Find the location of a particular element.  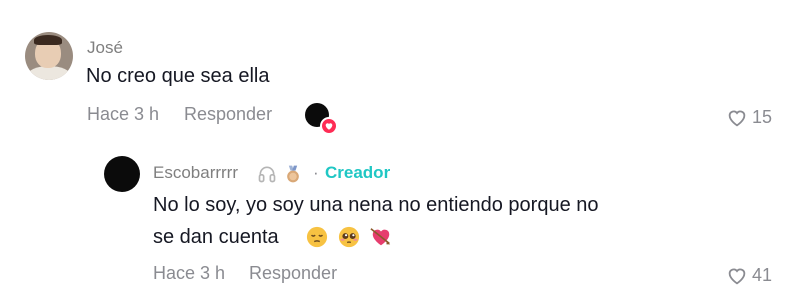

commenter-username: José is located at coordinates (105, 48).